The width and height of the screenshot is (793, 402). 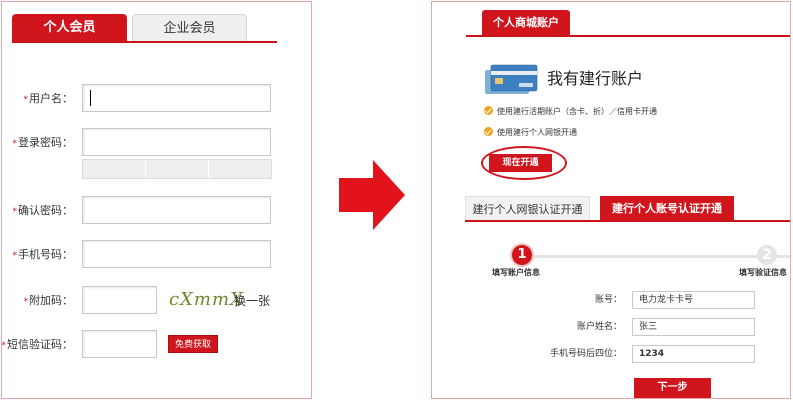 What do you see at coordinates (176, 210) in the screenshot?
I see `confirm-password-input` at bounding box center [176, 210].